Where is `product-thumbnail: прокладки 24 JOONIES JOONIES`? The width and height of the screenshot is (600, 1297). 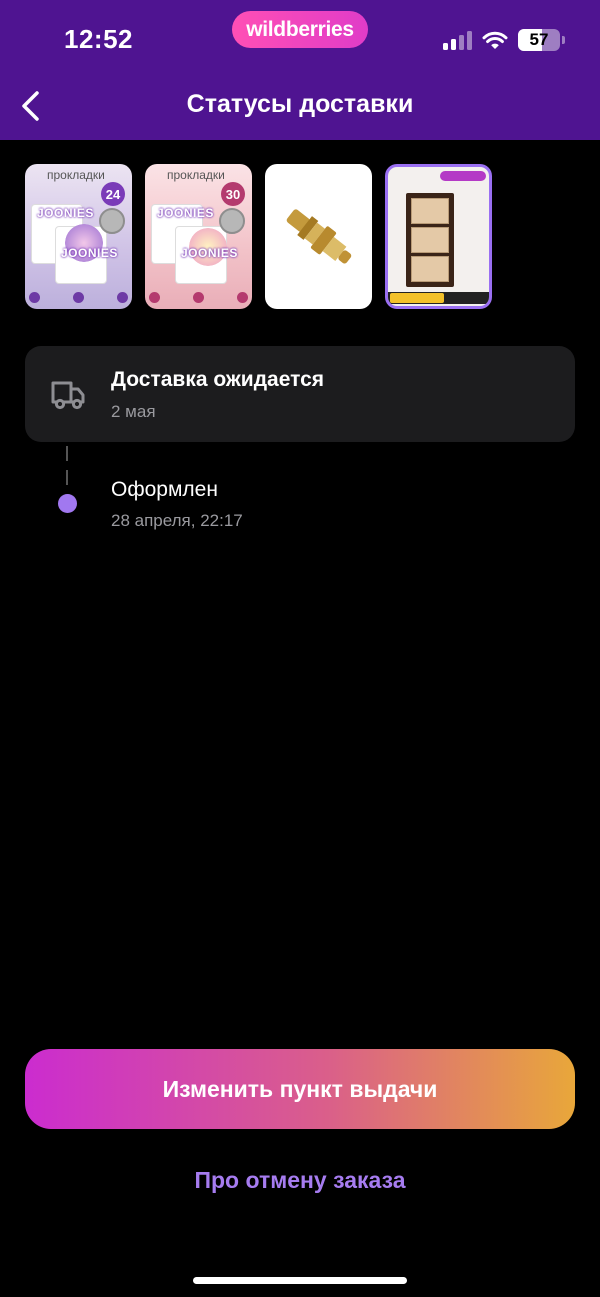 product-thumbnail: прокладки 24 JOONIES JOONIES is located at coordinates (78, 236).